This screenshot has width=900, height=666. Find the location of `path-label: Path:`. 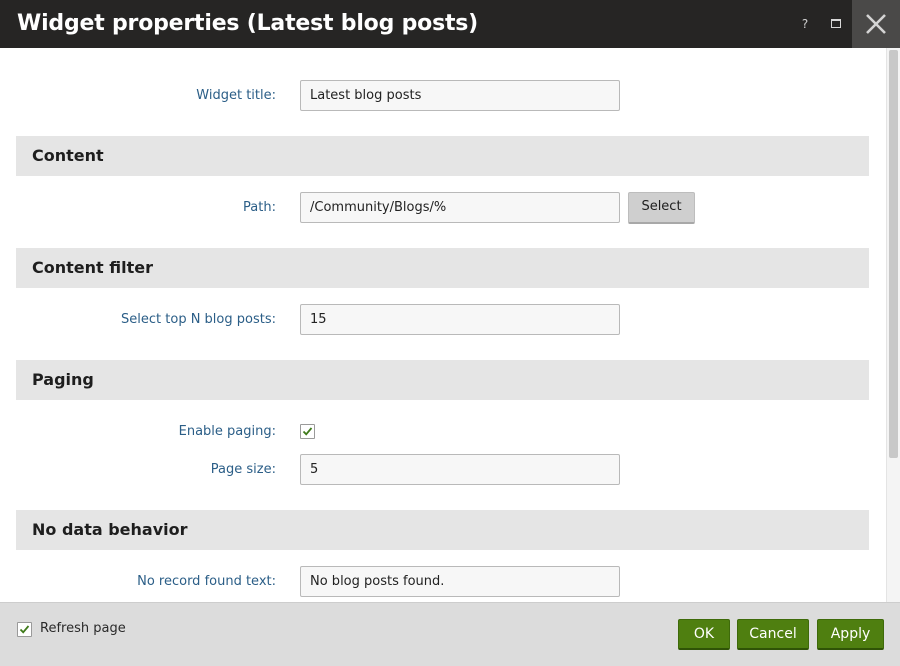

path-label: Path: is located at coordinates (259, 207).